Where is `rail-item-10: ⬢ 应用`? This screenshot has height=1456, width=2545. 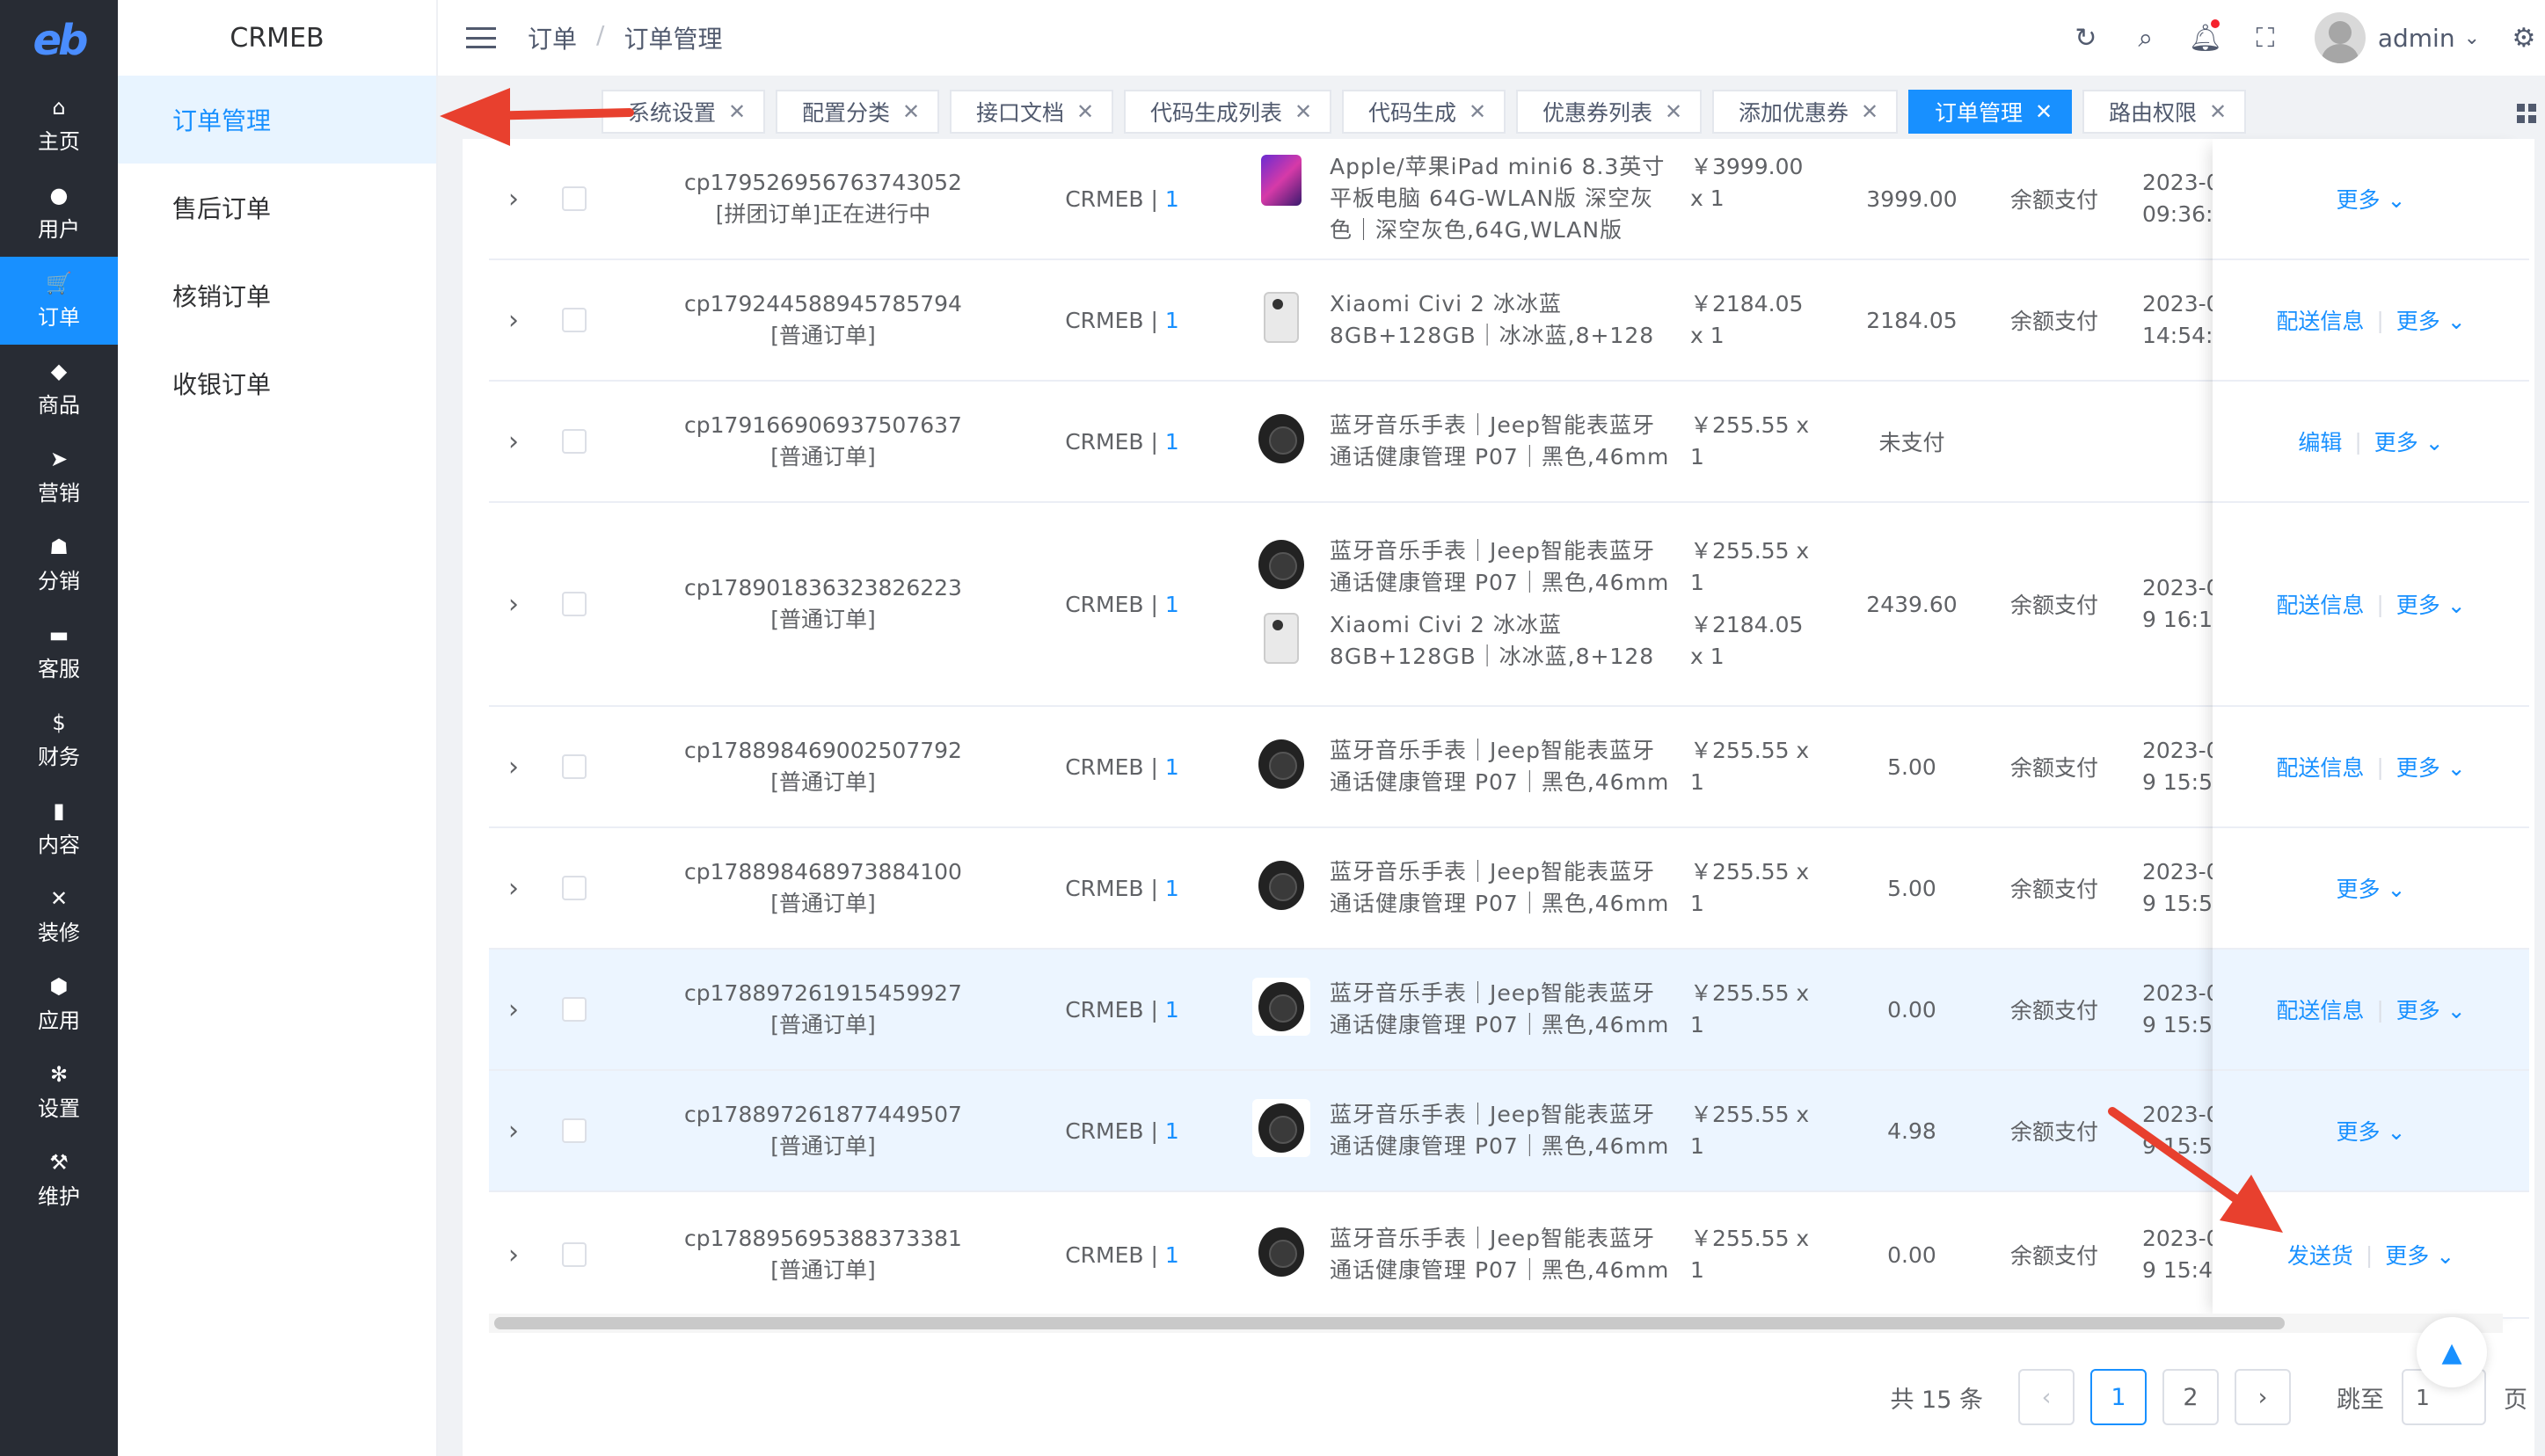 rail-item-10: ⬢ 应用 is located at coordinates (59, 1004).